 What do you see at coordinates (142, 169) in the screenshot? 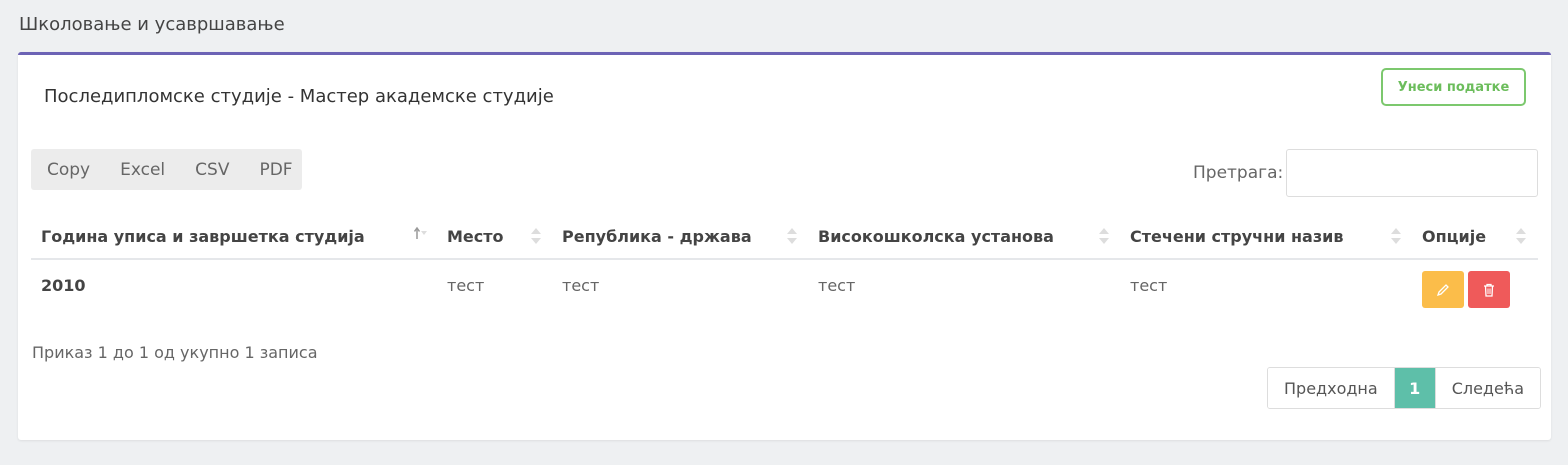
I see `excel-button: Excel` at bounding box center [142, 169].